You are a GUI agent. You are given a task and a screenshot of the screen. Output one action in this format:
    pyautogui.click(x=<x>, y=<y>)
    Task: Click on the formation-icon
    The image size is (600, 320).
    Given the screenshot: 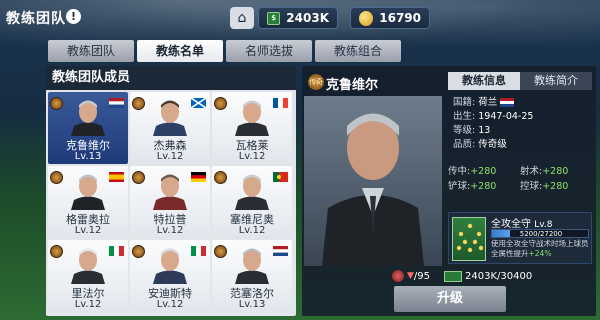 What is the action you would take?
    pyautogui.click(x=469, y=239)
    